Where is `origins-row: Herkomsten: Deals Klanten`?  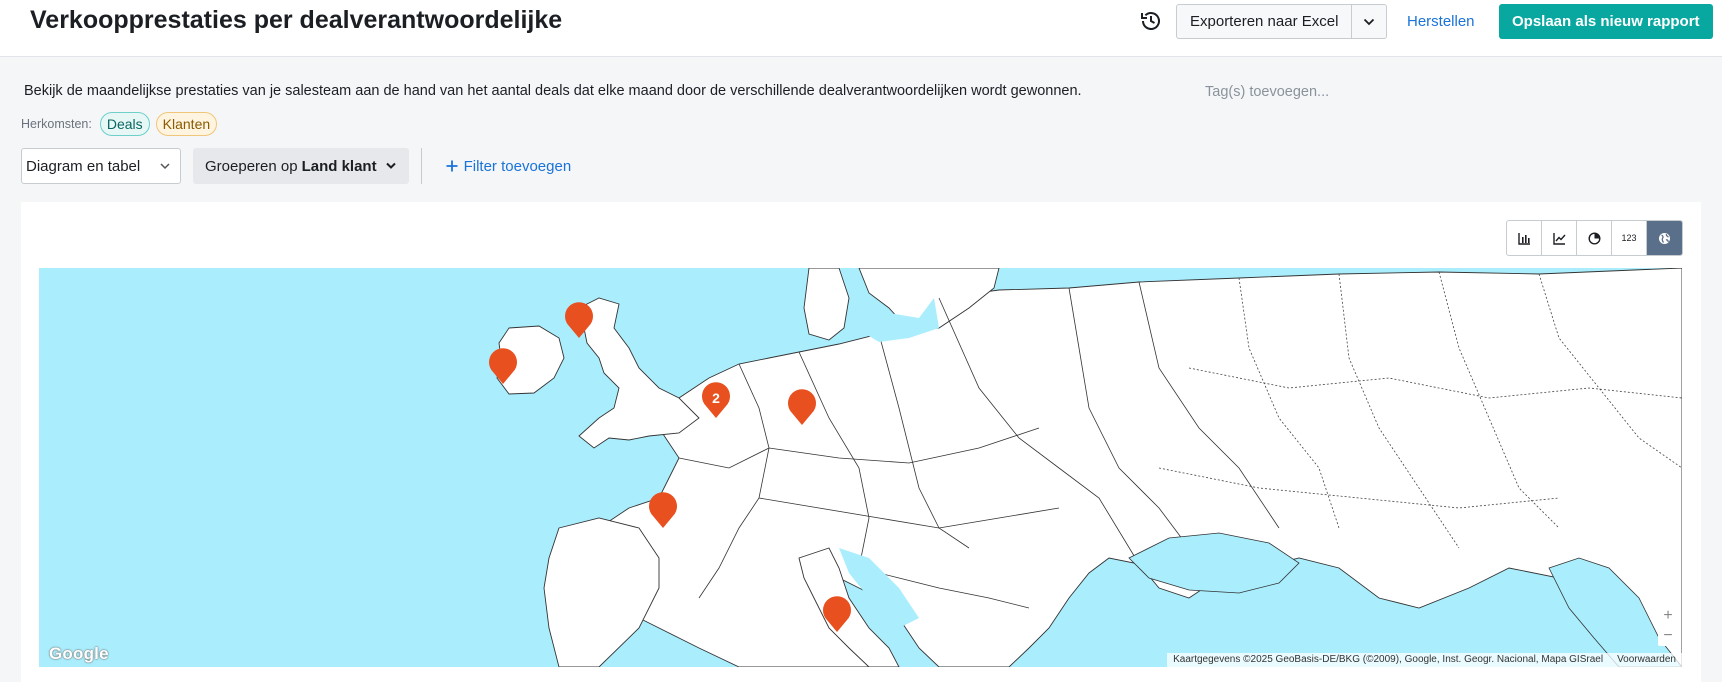 origins-row: Herkomsten: Deals Klanten is located at coordinates (119, 124).